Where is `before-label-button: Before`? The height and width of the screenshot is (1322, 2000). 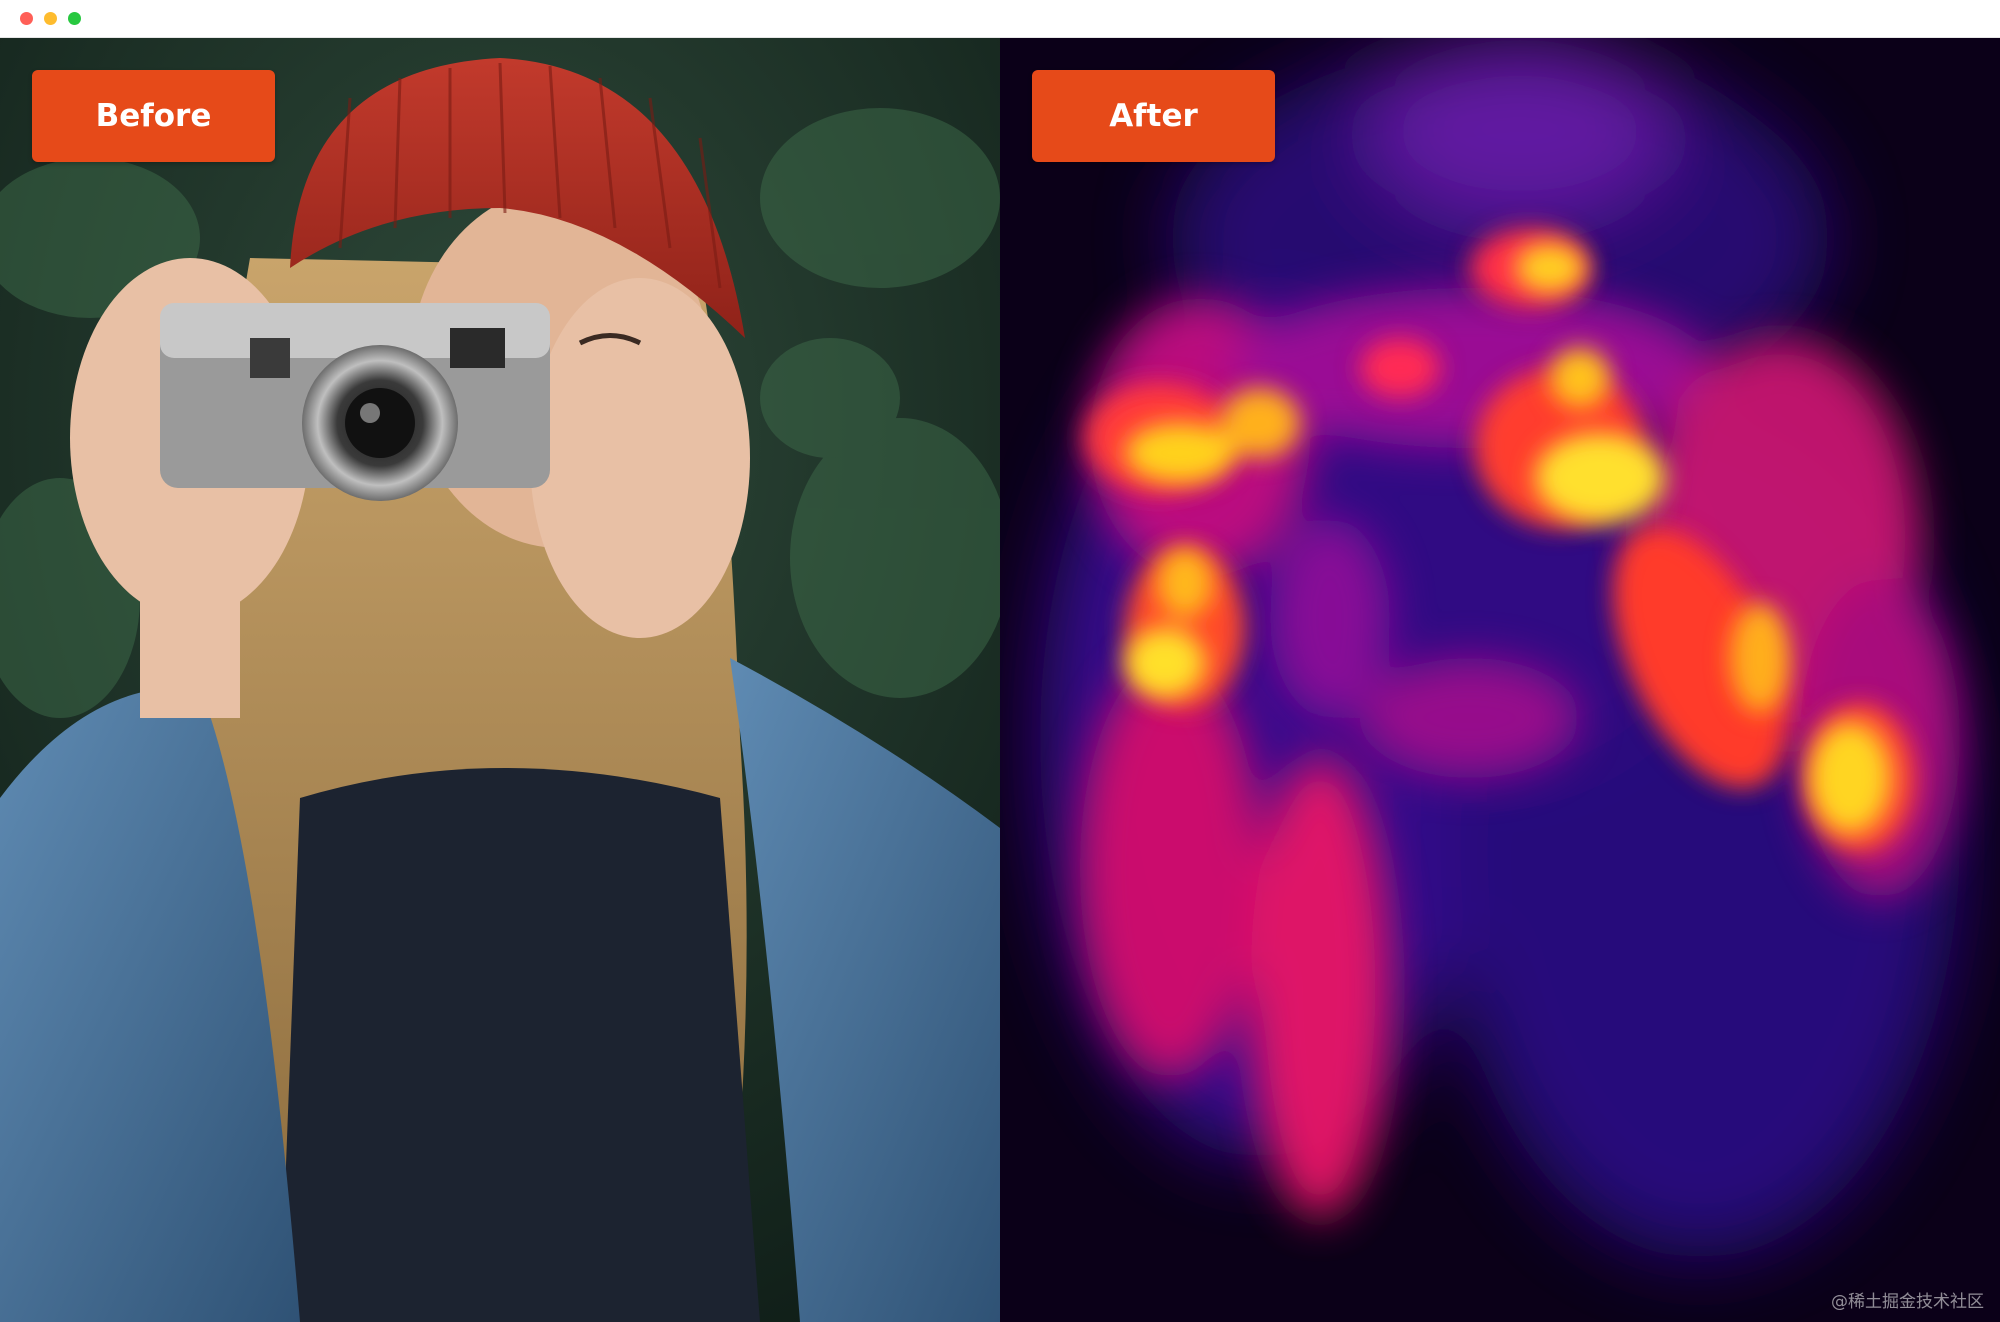 before-label-button: Before is located at coordinates (153, 116).